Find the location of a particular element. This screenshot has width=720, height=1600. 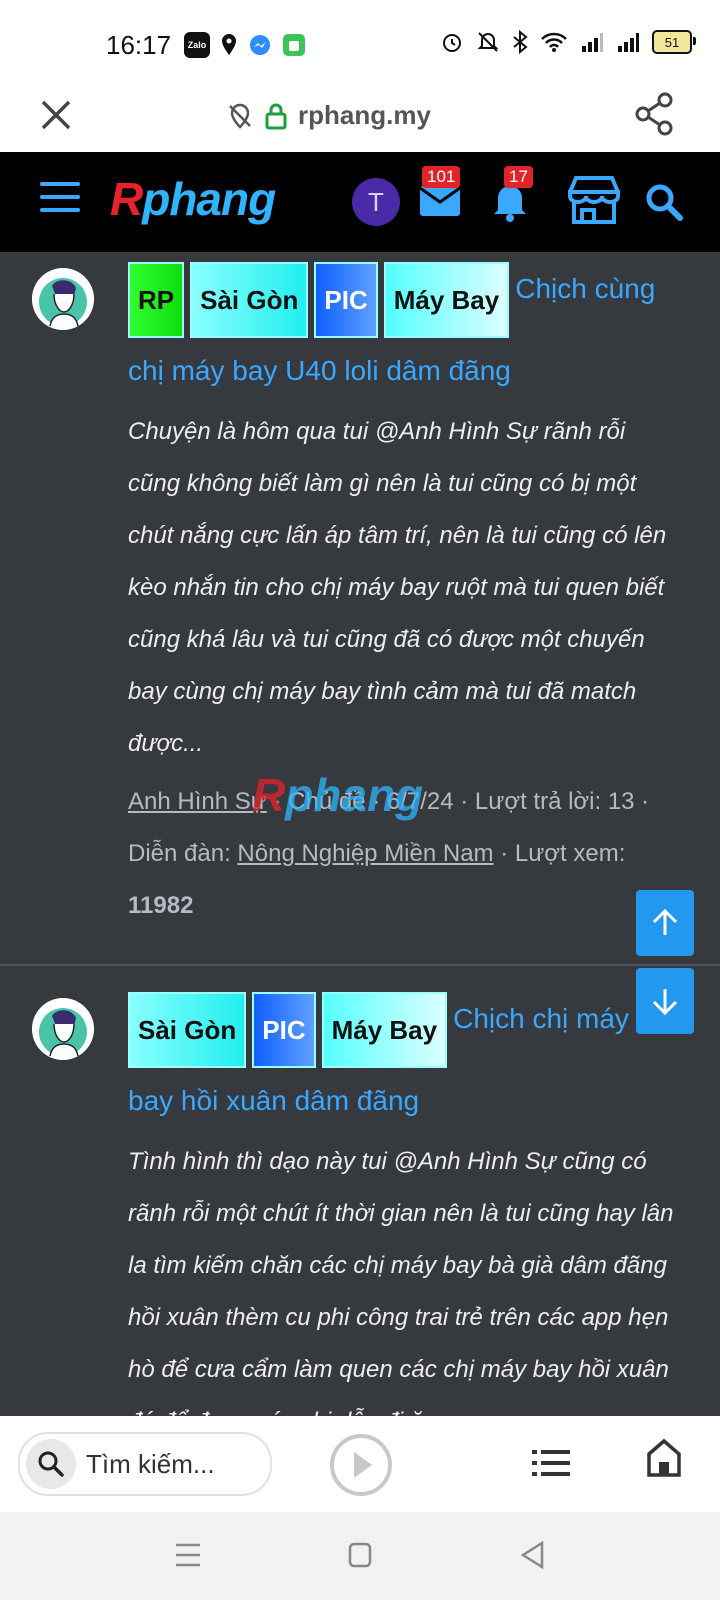

shop-icon is located at coordinates (294, 45).